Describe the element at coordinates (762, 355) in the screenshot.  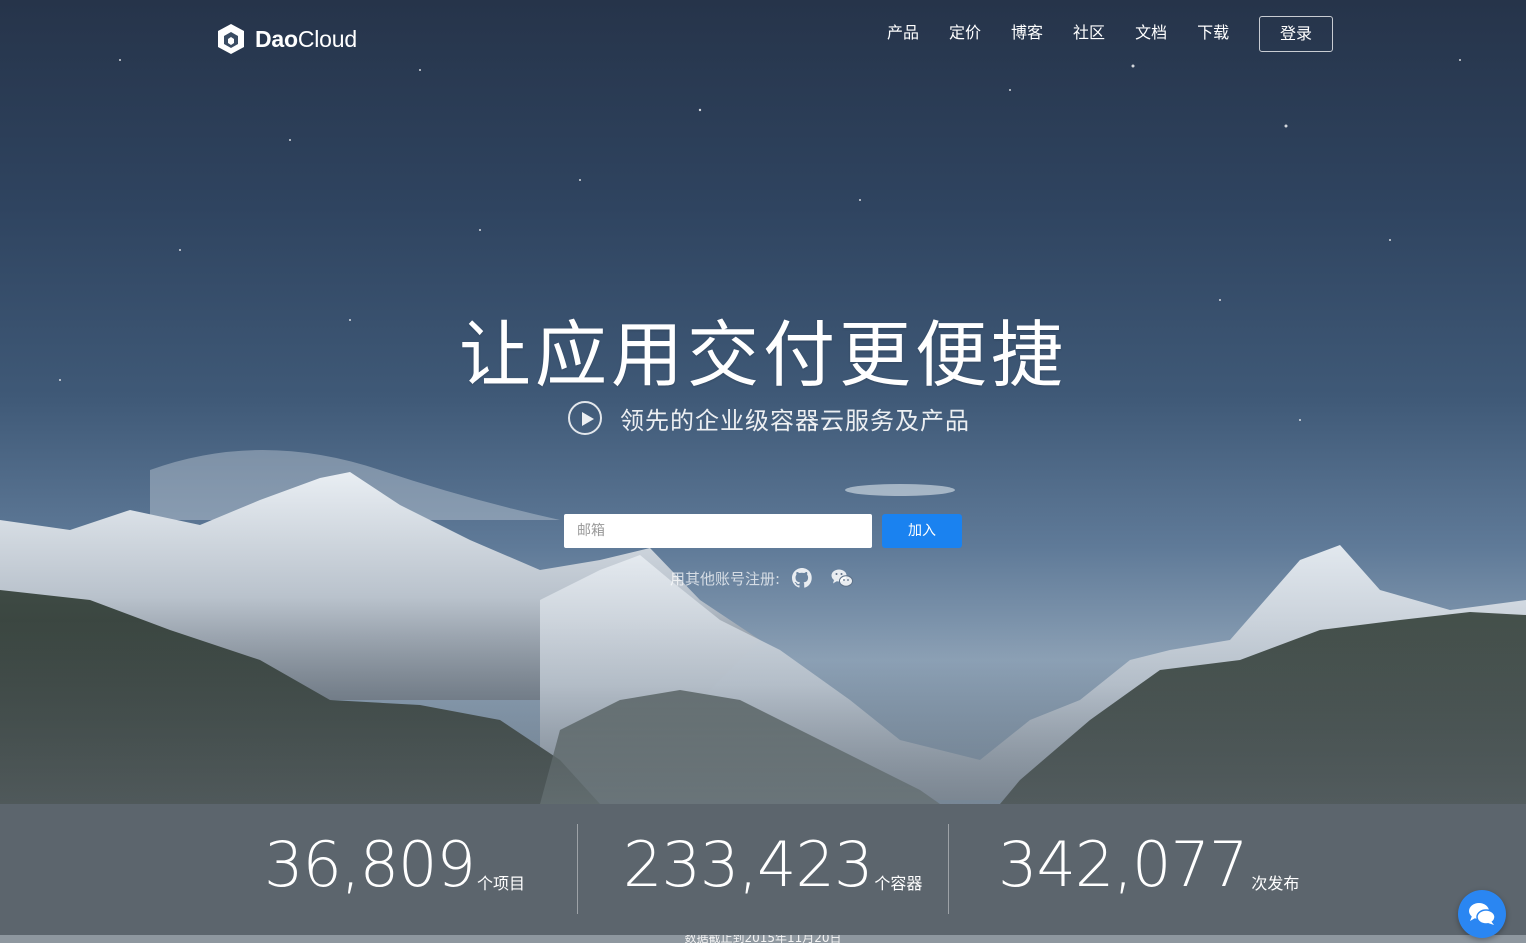
I see `hero-title: 让应用交付更便捷` at that location.